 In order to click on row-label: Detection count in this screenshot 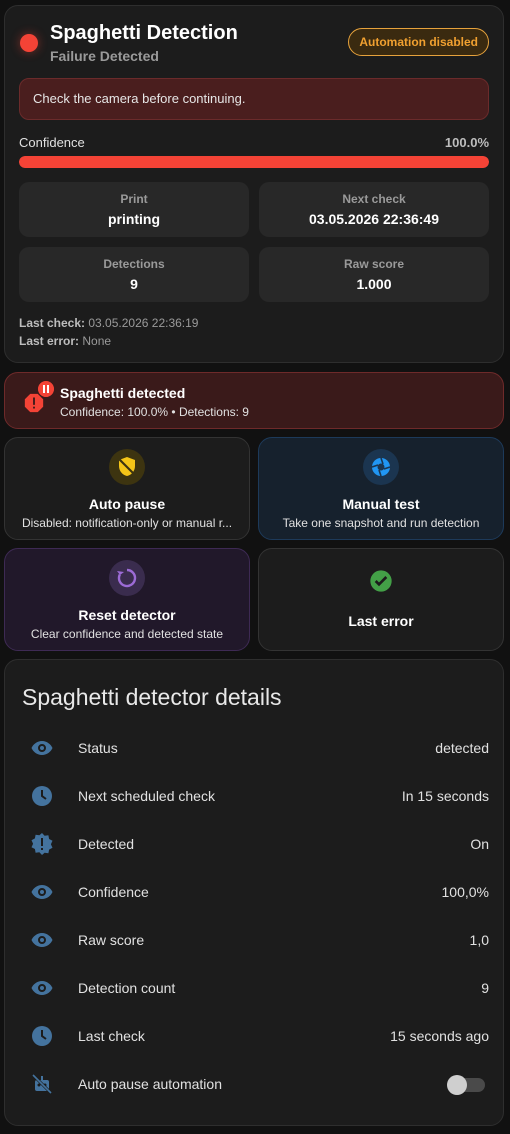, I will do `click(127, 988)`.